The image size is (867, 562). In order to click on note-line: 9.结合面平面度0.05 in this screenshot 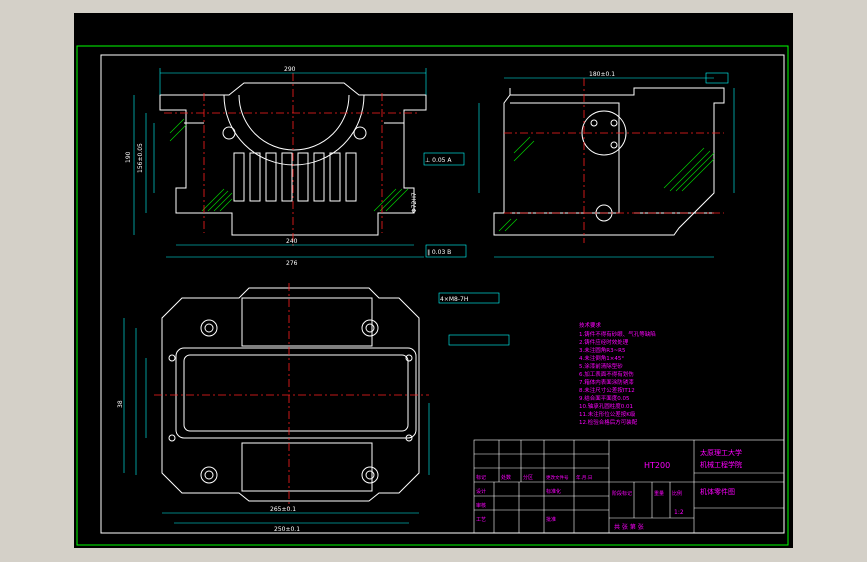, I will do `click(604, 398)`.